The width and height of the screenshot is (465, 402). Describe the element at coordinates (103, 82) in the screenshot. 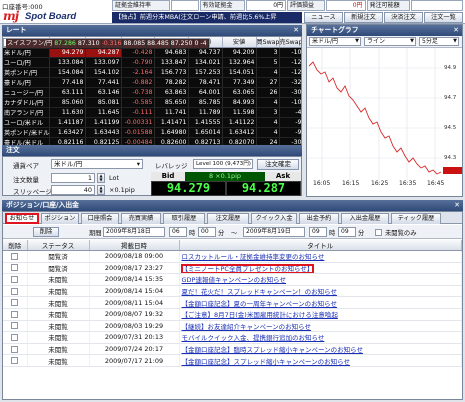

I see `rate-cell-ask: 77.441` at that location.